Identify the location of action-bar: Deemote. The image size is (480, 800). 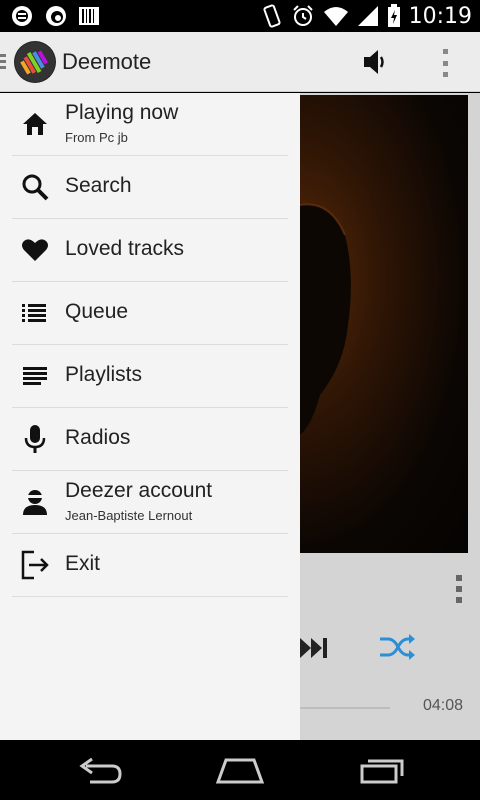
(240, 62).